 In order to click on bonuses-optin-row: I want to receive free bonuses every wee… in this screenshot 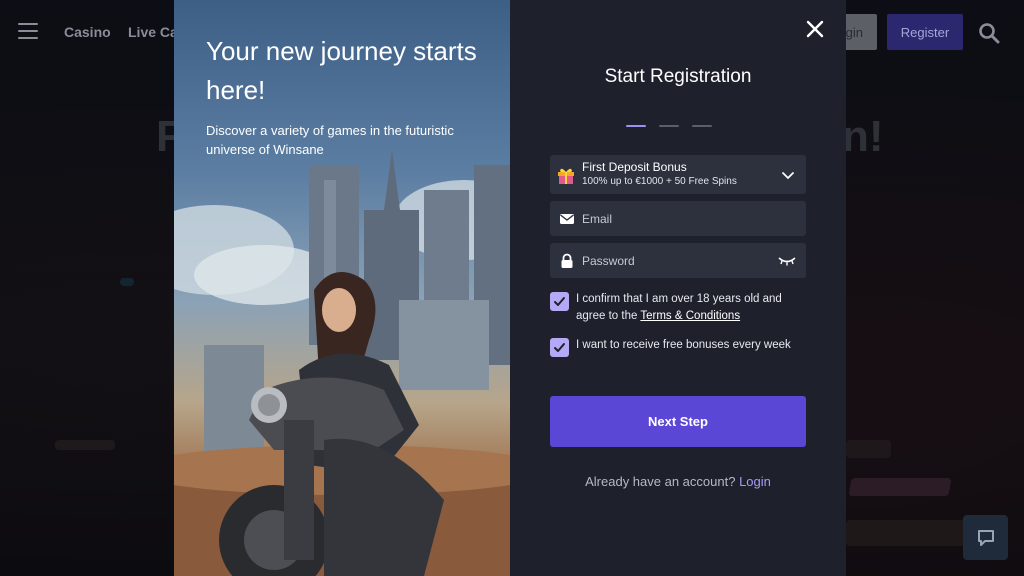, I will do `click(678, 347)`.